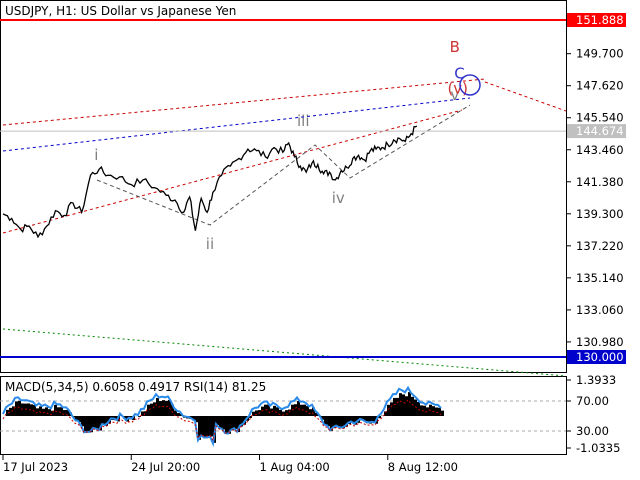 The height and width of the screenshot is (480, 640). Describe the element at coordinates (600, 118) in the screenshot. I see `price-tick-label: 145.540` at that location.